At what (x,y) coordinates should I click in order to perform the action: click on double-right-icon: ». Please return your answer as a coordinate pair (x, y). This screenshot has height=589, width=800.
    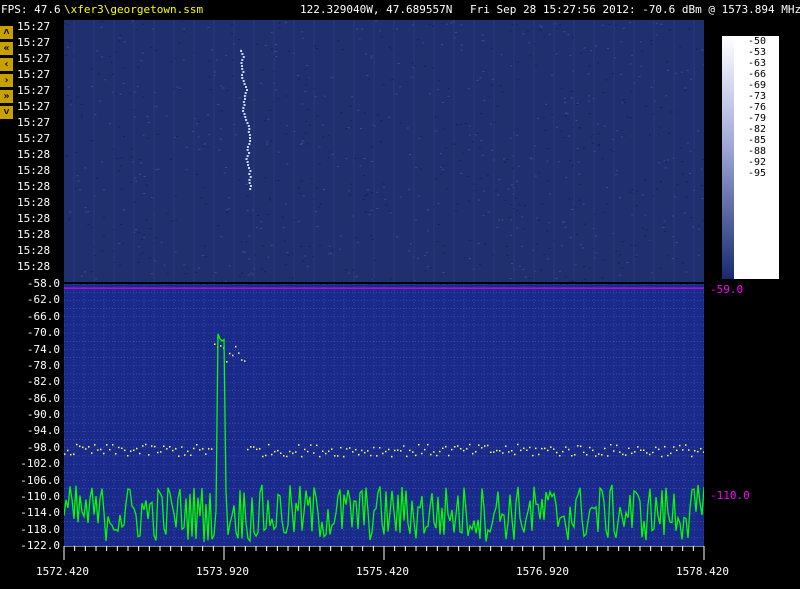
    Looking at the image, I should click on (6, 96).